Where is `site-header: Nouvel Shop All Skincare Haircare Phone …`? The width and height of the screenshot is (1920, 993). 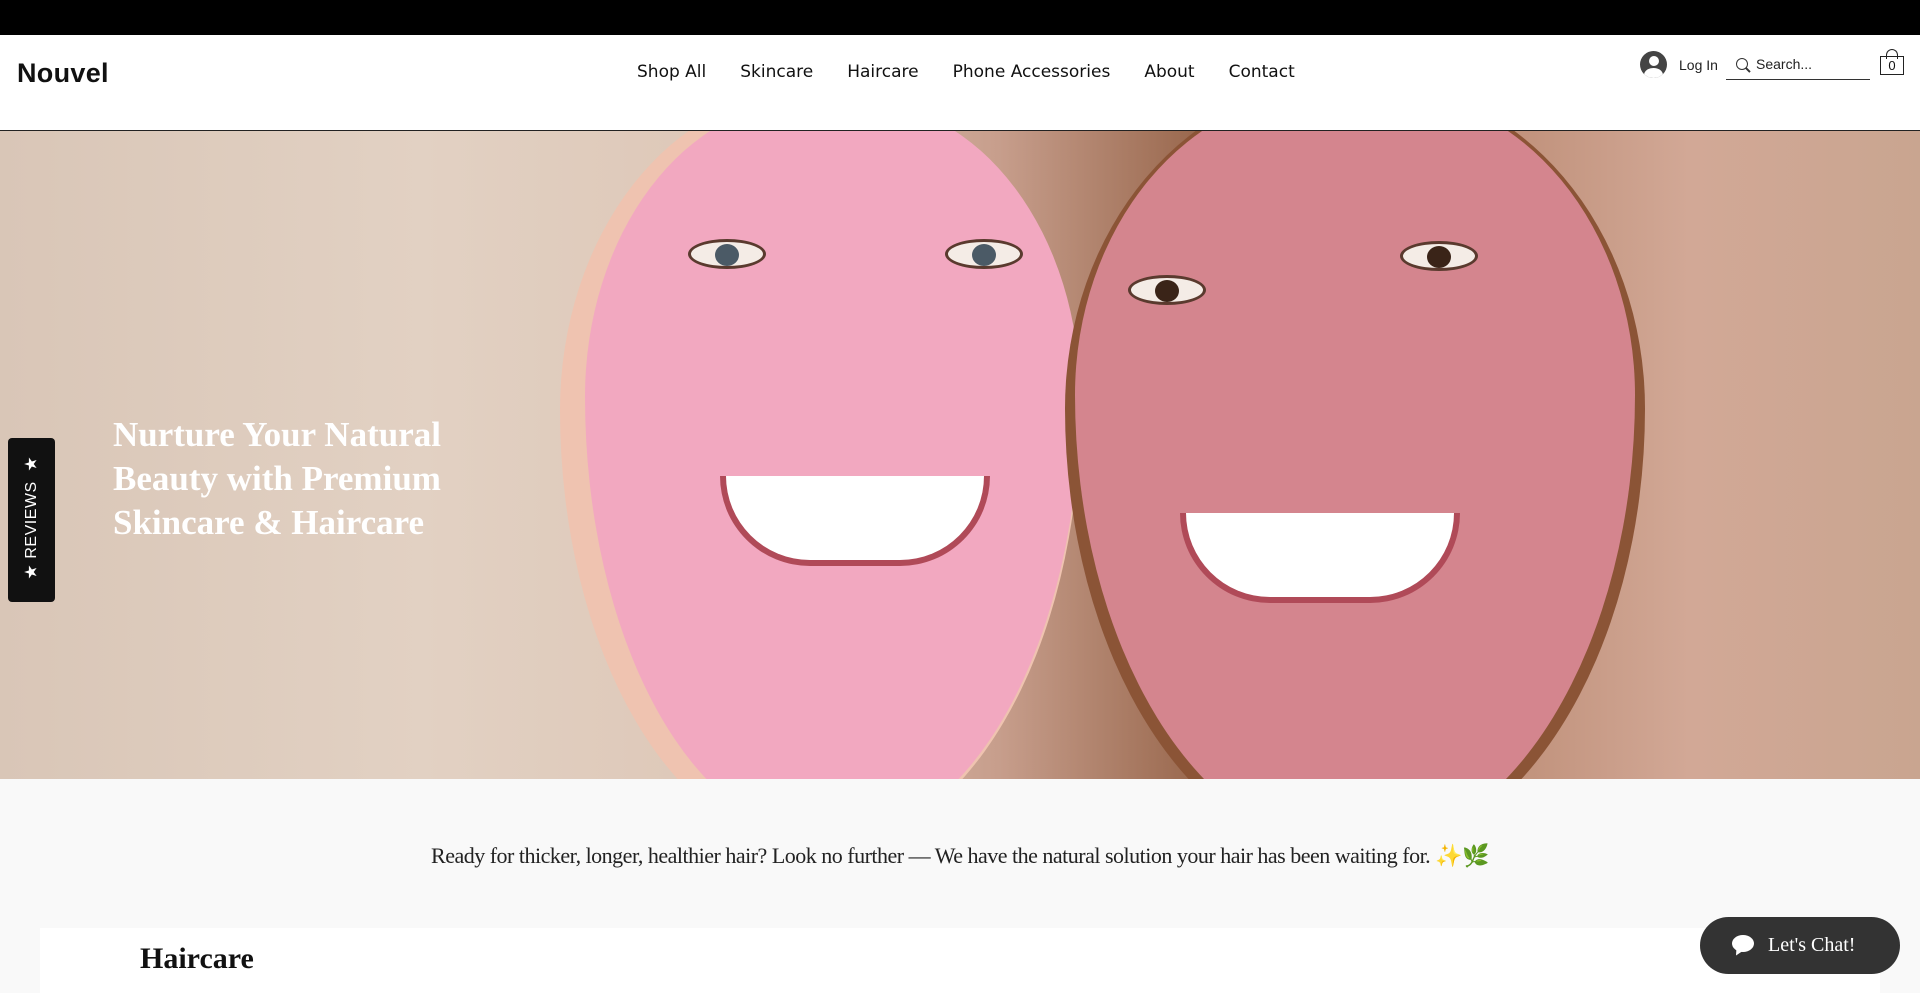
site-header: Nouvel Shop All Skincare Haircare Phone … is located at coordinates (960, 83).